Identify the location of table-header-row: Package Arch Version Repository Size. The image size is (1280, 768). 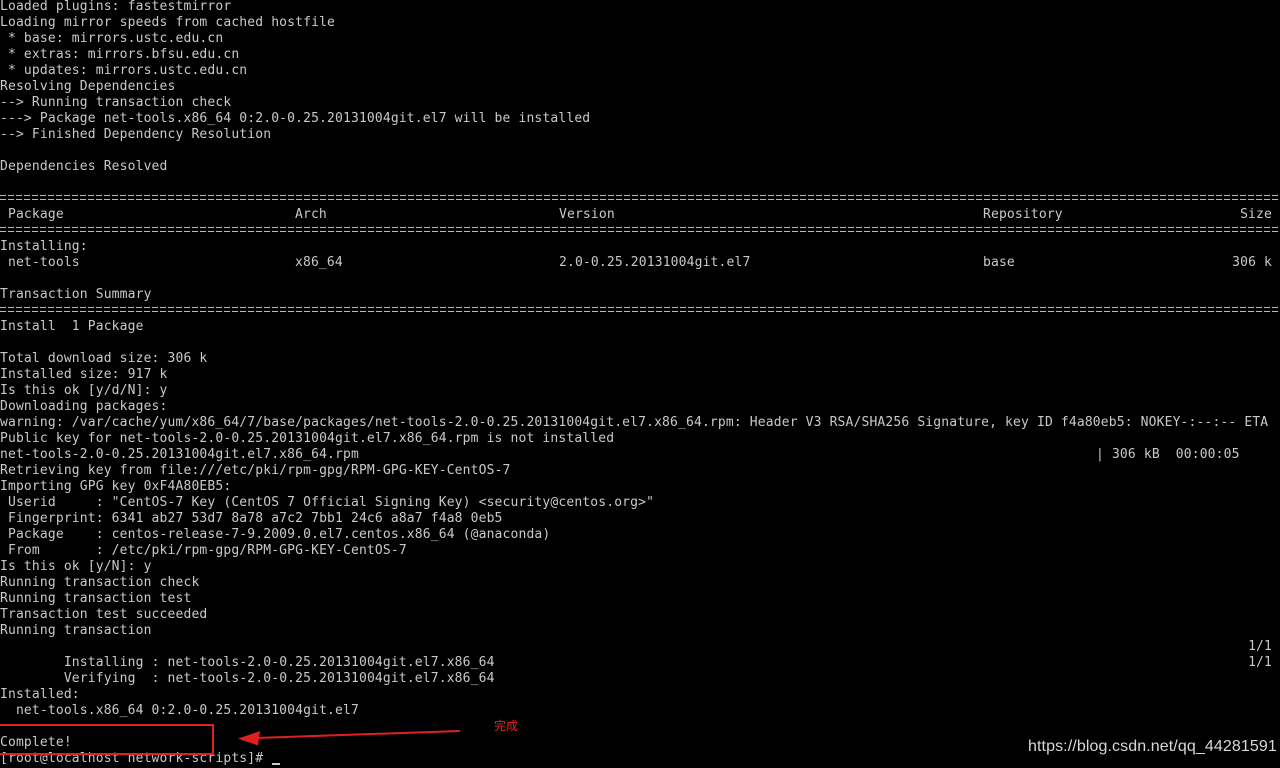
(640, 215).